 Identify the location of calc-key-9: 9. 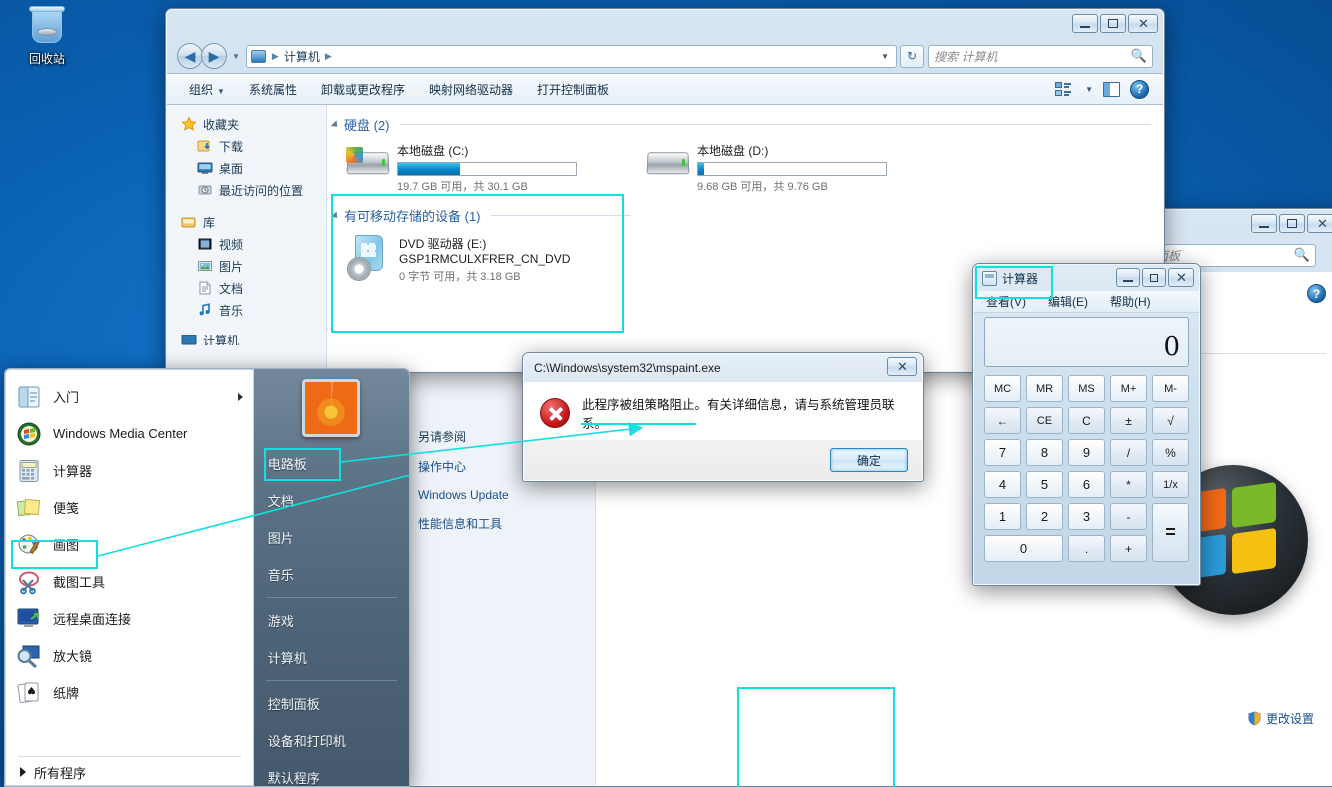
(1086, 452).